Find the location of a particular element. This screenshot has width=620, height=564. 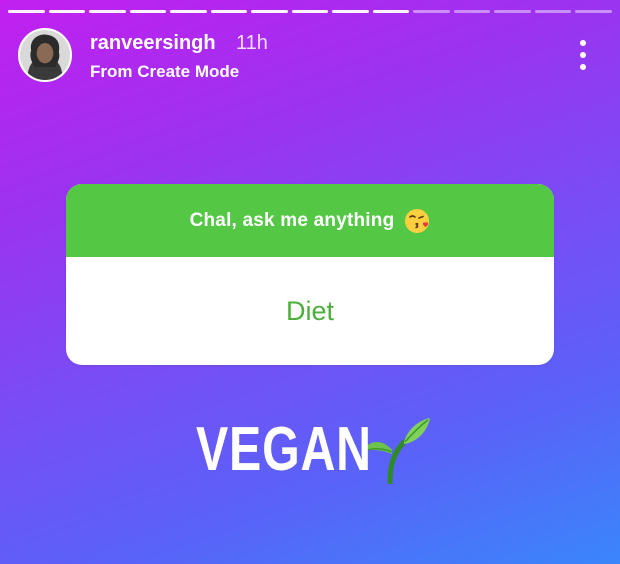

question-prompt: Chal, ask me anything is located at coordinates (292, 220).